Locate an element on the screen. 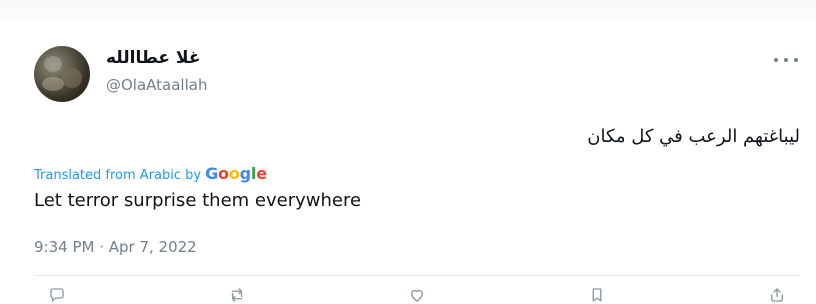  tweet-timestamp: 9:34 PM · Apr 7, 2022 is located at coordinates (115, 247).